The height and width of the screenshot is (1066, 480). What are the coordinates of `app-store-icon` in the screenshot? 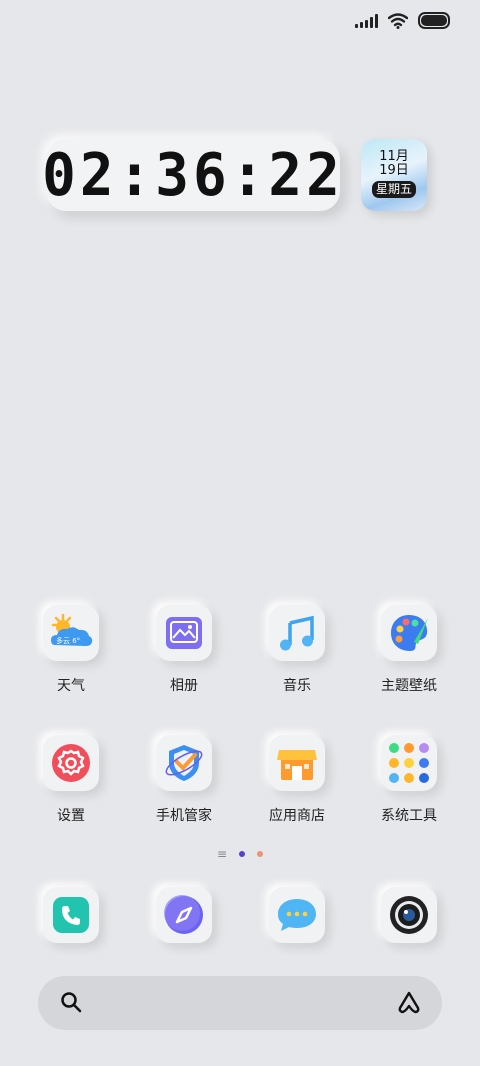 It's located at (297, 763).